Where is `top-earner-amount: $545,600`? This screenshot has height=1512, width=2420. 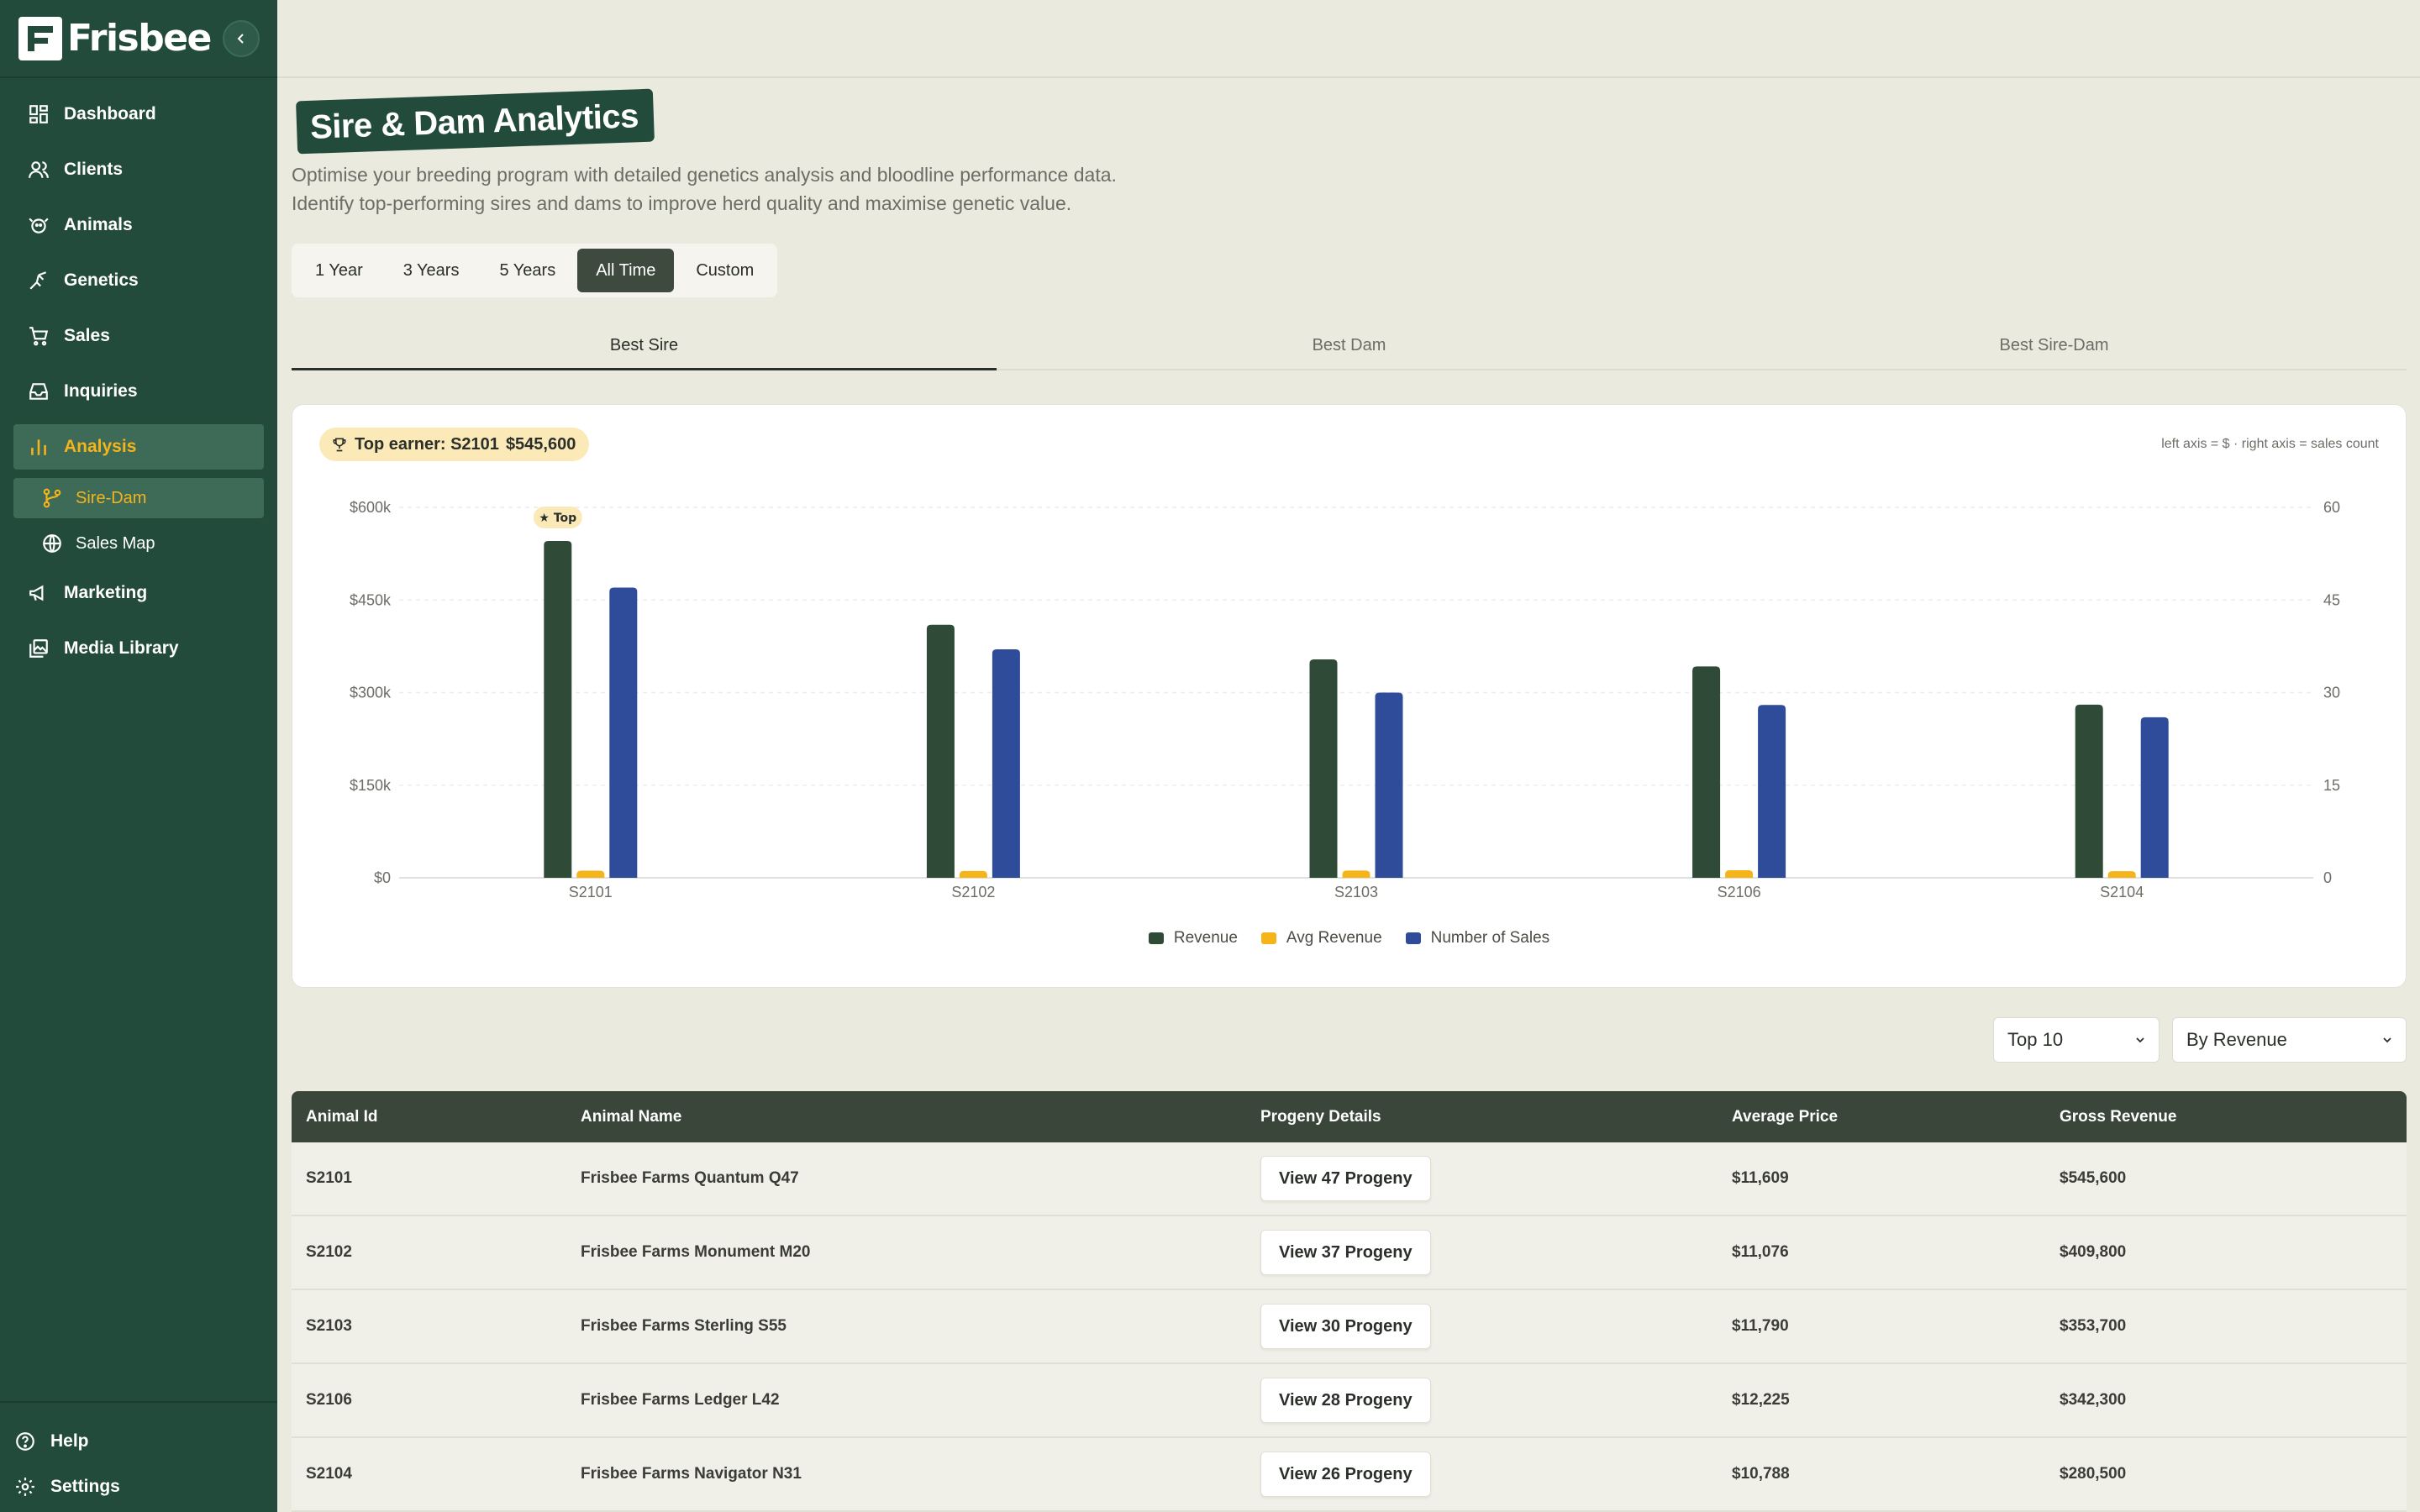
top-earner-amount: $545,600 is located at coordinates (540, 444).